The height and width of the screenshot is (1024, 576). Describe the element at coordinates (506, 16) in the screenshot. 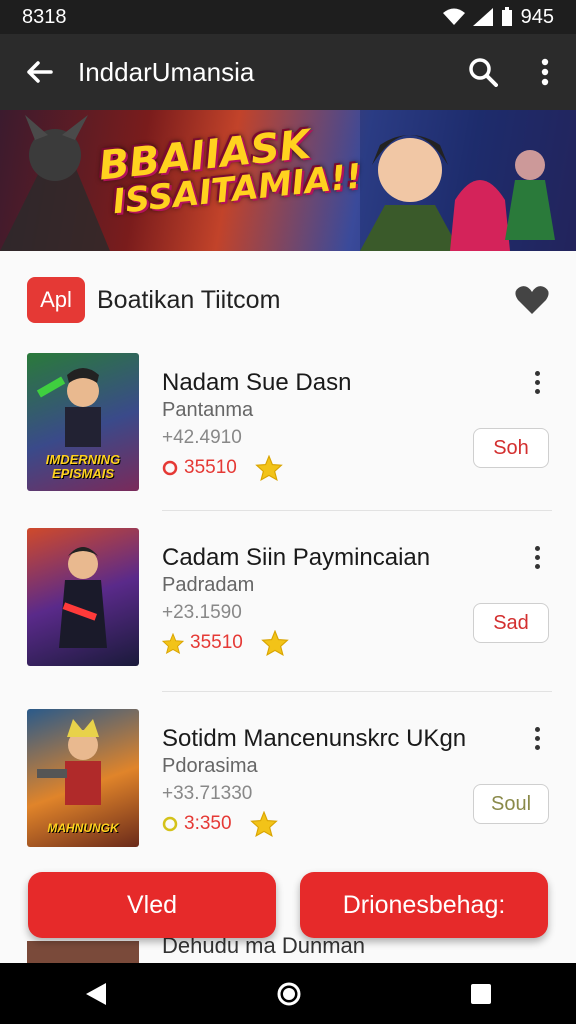

I see `battery-icon` at that location.